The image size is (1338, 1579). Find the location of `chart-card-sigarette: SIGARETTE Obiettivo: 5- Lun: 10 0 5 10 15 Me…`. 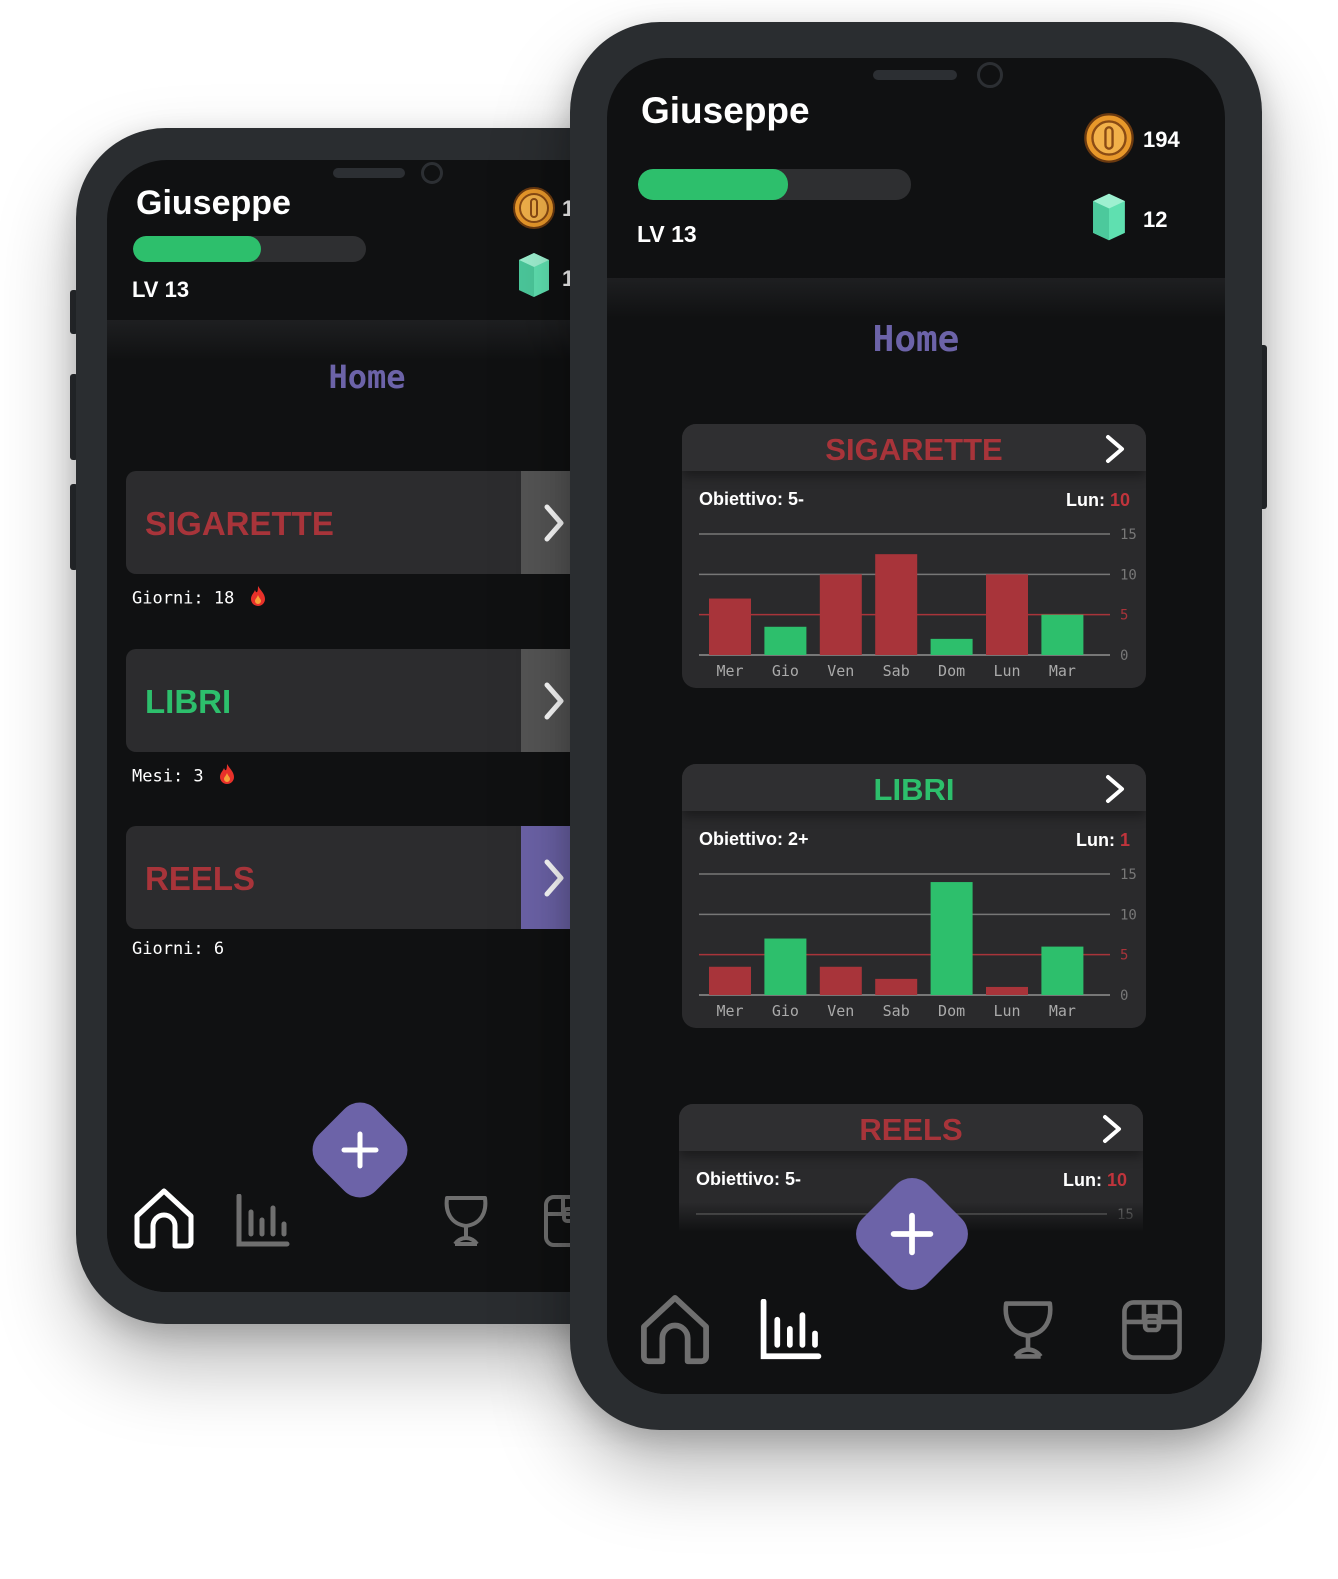

chart-card-sigarette: SIGARETTE Obiettivo: 5- Lun: 10 0 5 10 15 Me… is located at coordinates (914, 556).